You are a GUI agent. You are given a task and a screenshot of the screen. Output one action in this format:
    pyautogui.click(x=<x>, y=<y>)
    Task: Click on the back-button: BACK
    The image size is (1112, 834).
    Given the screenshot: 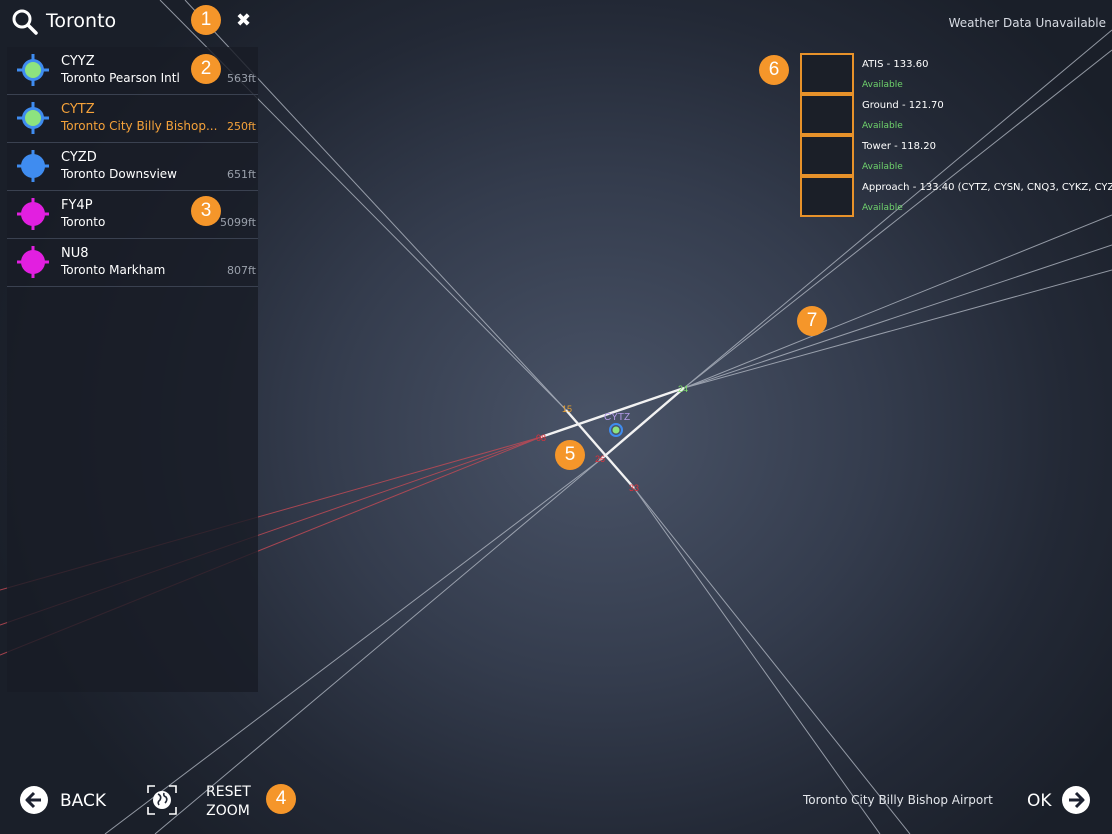 What is the action you would take?
    pyautogui.click(x=83, y=801)
    